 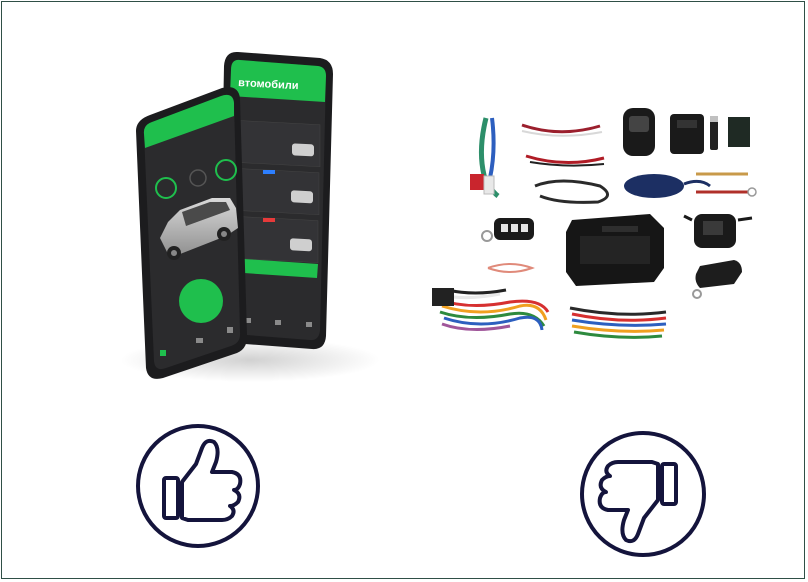 I want to click on front-phone, so click(x=192, y=233).